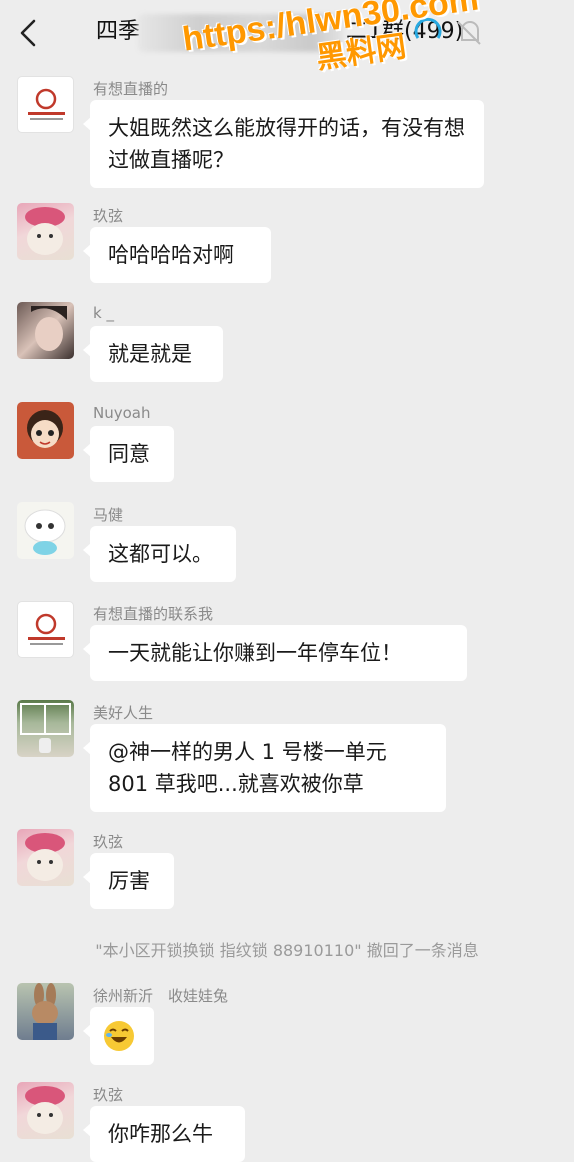 The image size is (574, 1162). What do you see at coordinates (45, 728) in the screenshot?
I see `window-avatar` at bounding box center [45, 728].